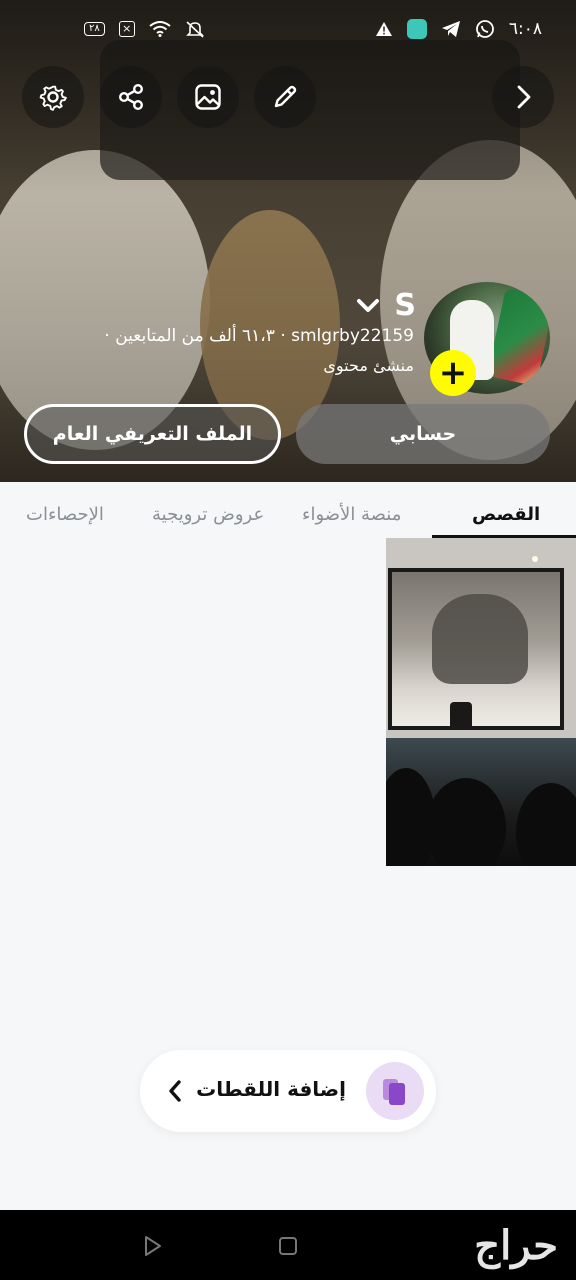 This screenshot has width=576, height=1280. I want to click on home-square-icon, so click(288, 1246).